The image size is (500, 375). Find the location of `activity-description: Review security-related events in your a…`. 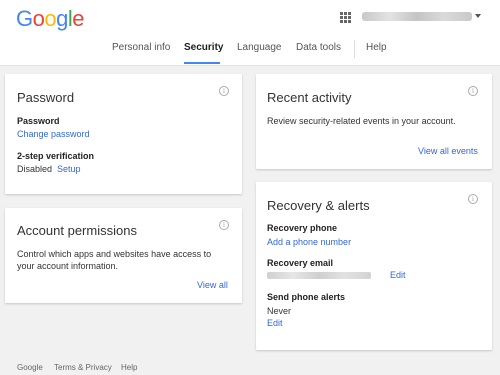

activity-description: Review security-related events in your a… is located at coordinates (361, 121).